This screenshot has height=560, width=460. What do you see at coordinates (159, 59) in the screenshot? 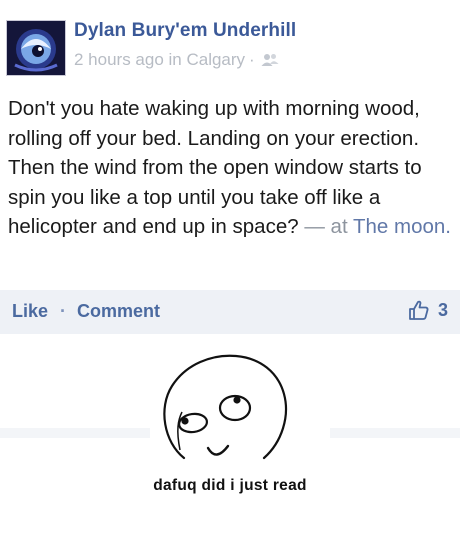
I see `post-time-location: 2 hours ago in Calgary` at bounding box center [159, 59].